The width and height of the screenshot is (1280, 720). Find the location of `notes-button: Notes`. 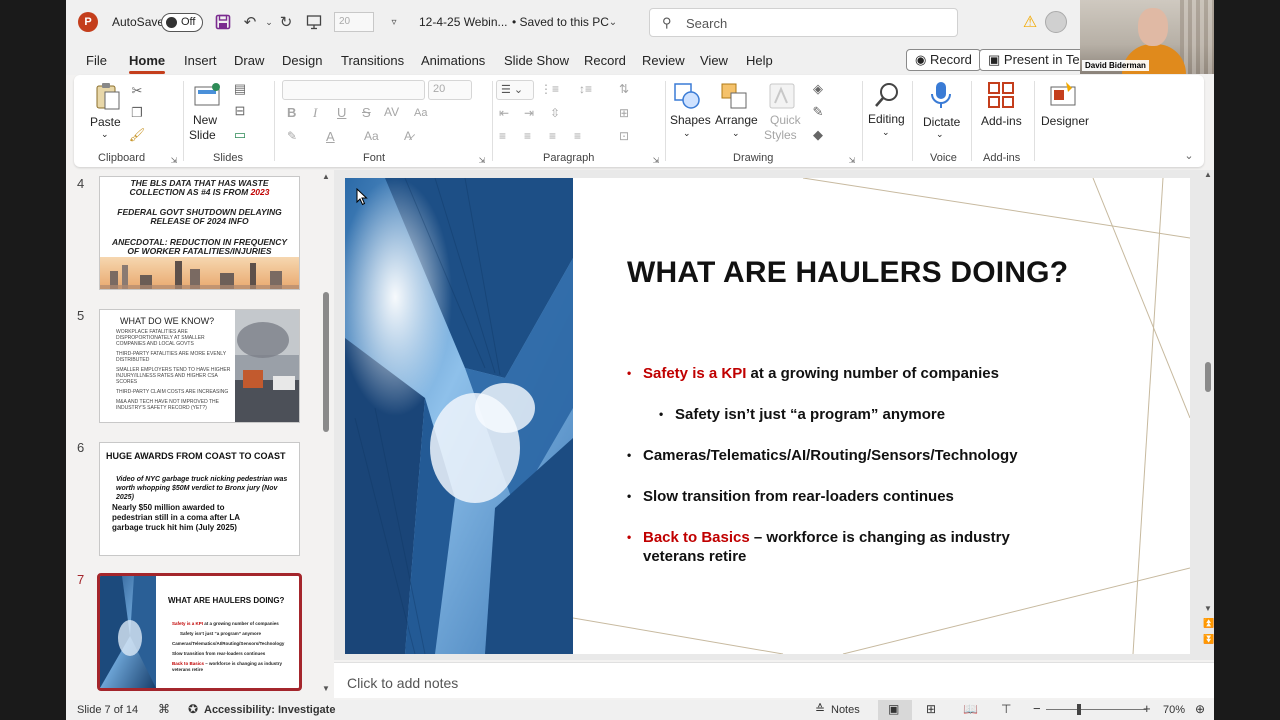

notes-button: Notes is located at coordinates (845, 710).